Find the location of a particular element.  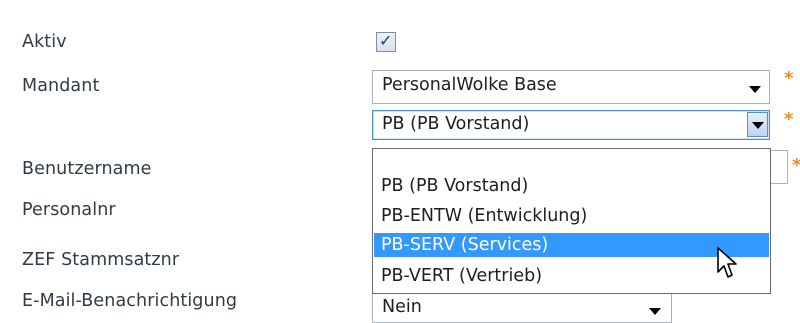

dropdown-option-empty is located at coordinates (571, 162).